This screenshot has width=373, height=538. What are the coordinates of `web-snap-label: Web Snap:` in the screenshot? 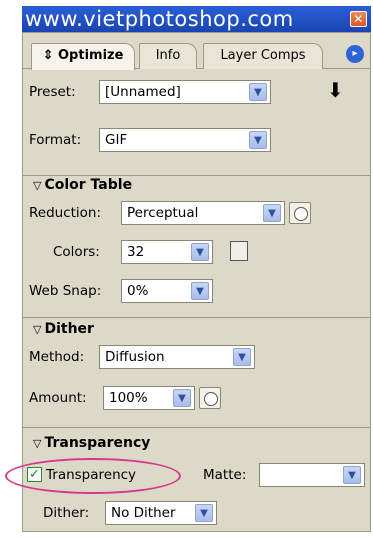 It's located at (65, 291).